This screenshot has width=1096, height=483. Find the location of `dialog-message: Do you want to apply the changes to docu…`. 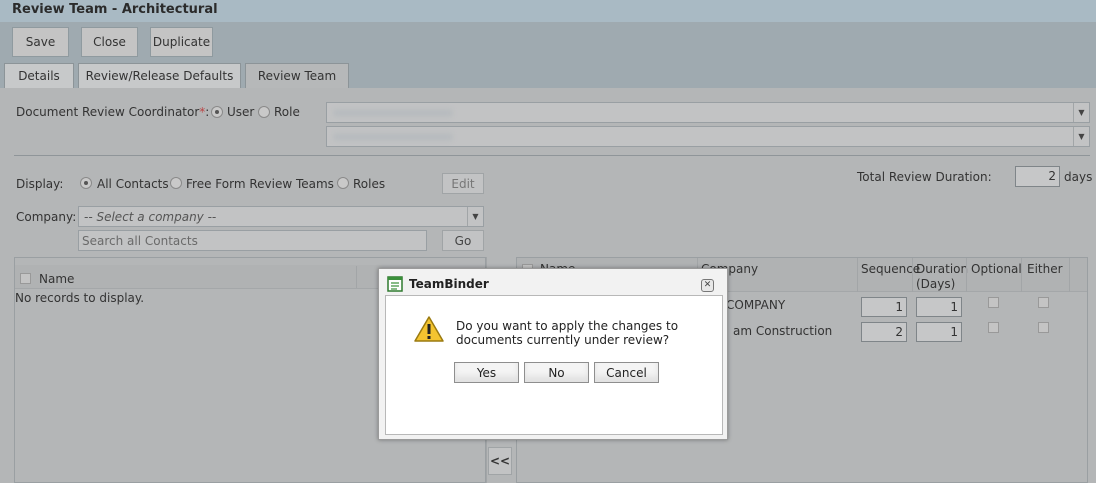

dialog-message: Do you want to apply the changes to docu… is located at coordinates (567, 333).